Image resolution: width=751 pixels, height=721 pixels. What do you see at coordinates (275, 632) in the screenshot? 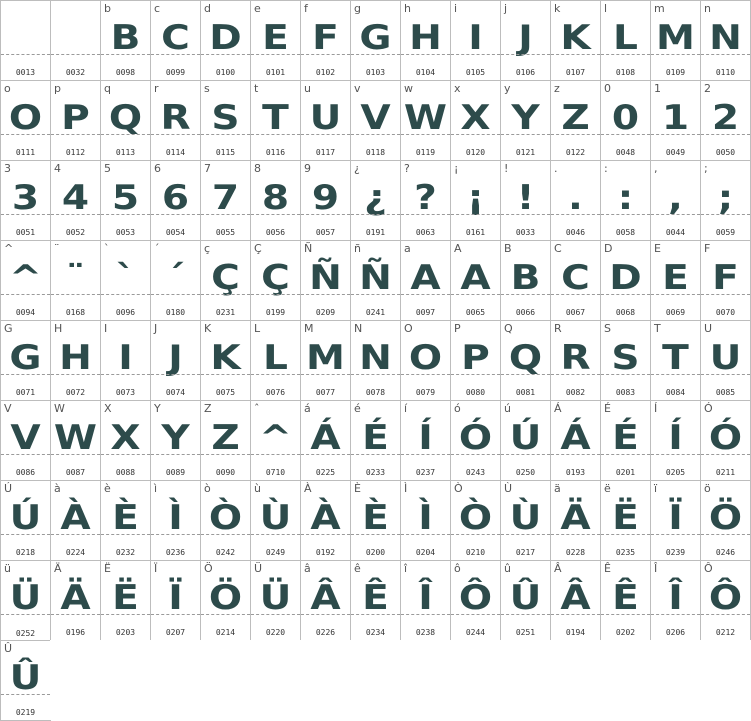
I see `glyph-code: 0220` at bounding box center [275, 632].